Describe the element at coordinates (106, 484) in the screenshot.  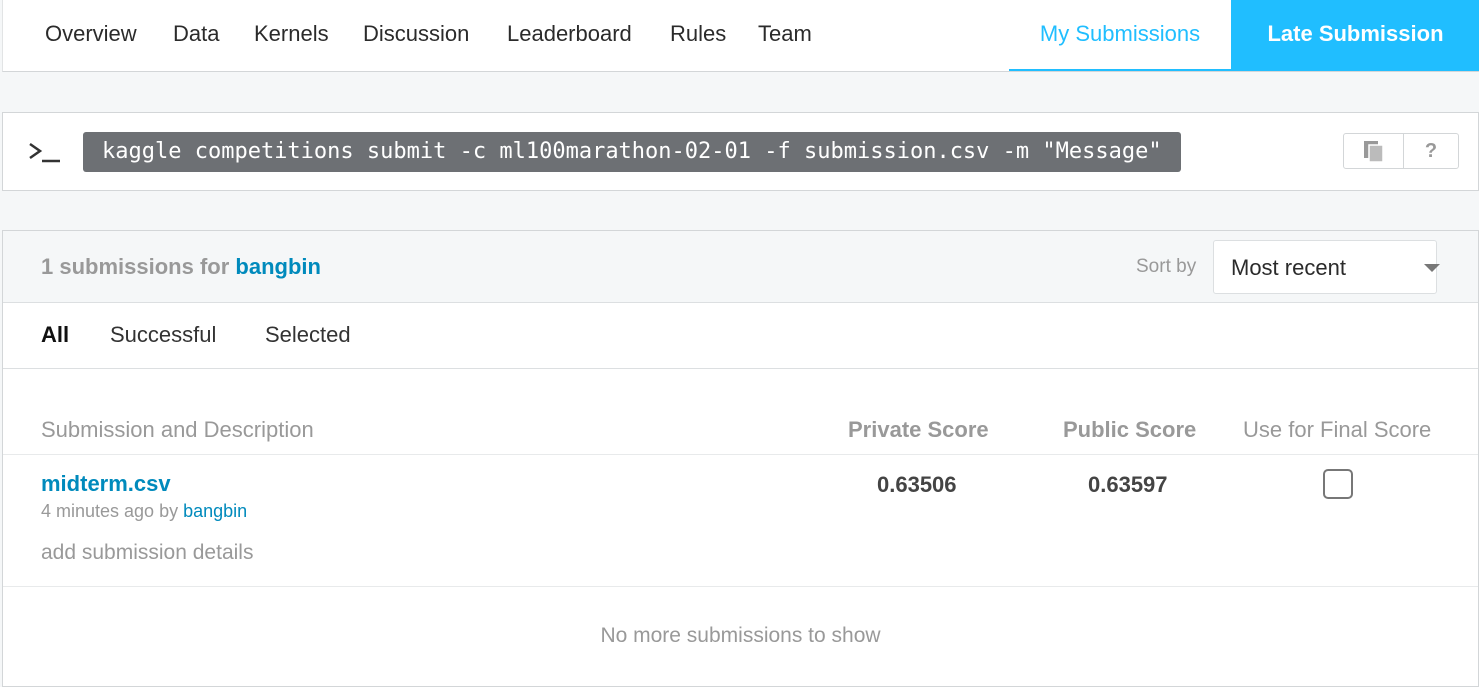
I see `submission-file-link: midterm.csv` at that location.